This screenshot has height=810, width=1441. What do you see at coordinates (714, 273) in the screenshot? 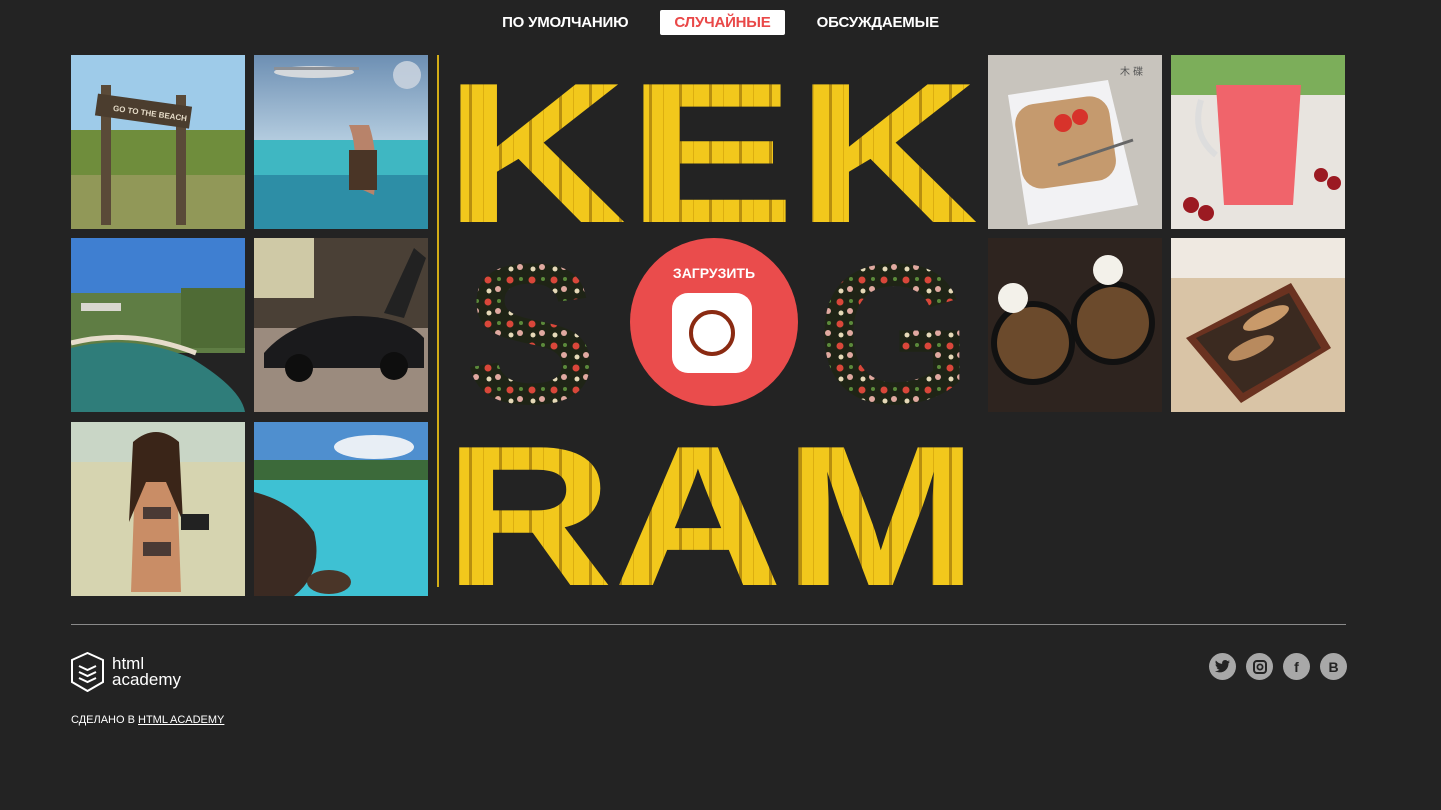
I see `upload-label: ЗАГРУЗИТЬ` at bounding box center [714, 273].